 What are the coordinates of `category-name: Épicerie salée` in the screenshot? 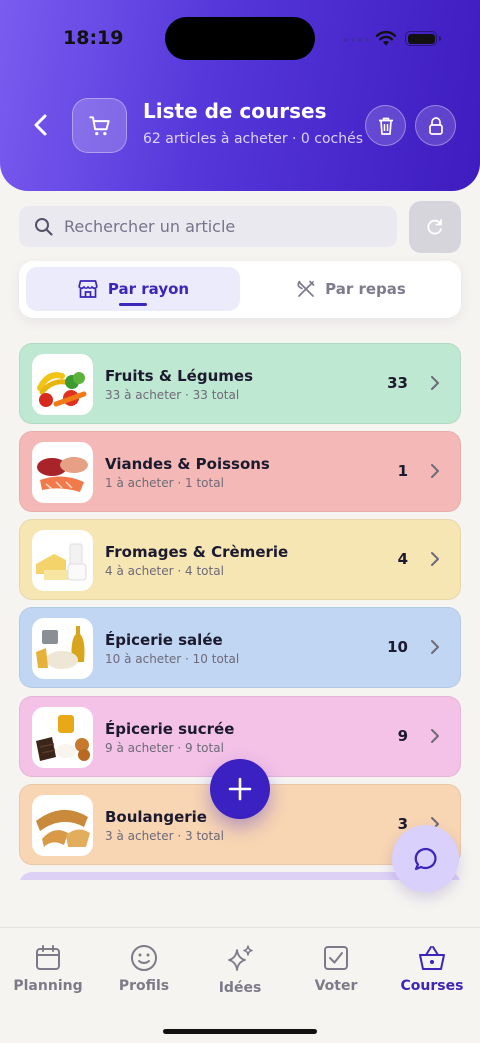 It's located at (164, 640).